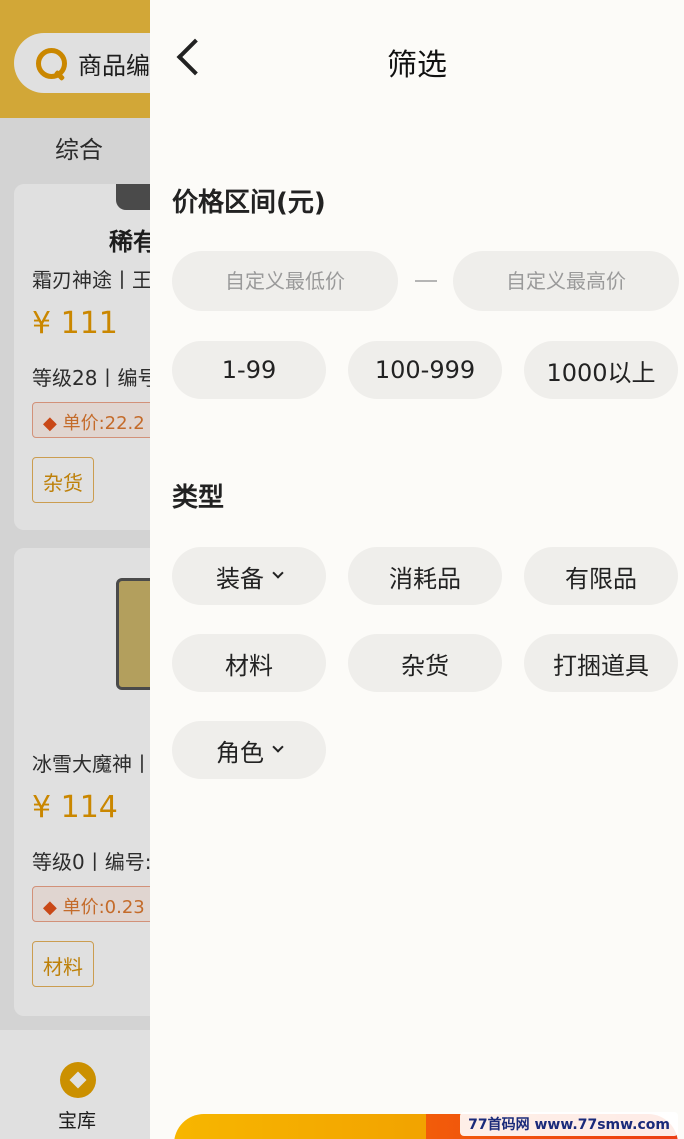  Describe the element at coordinates (601, 370) in the screenshot. I see `price-preset-1000-plus: 1000以上` at that location.